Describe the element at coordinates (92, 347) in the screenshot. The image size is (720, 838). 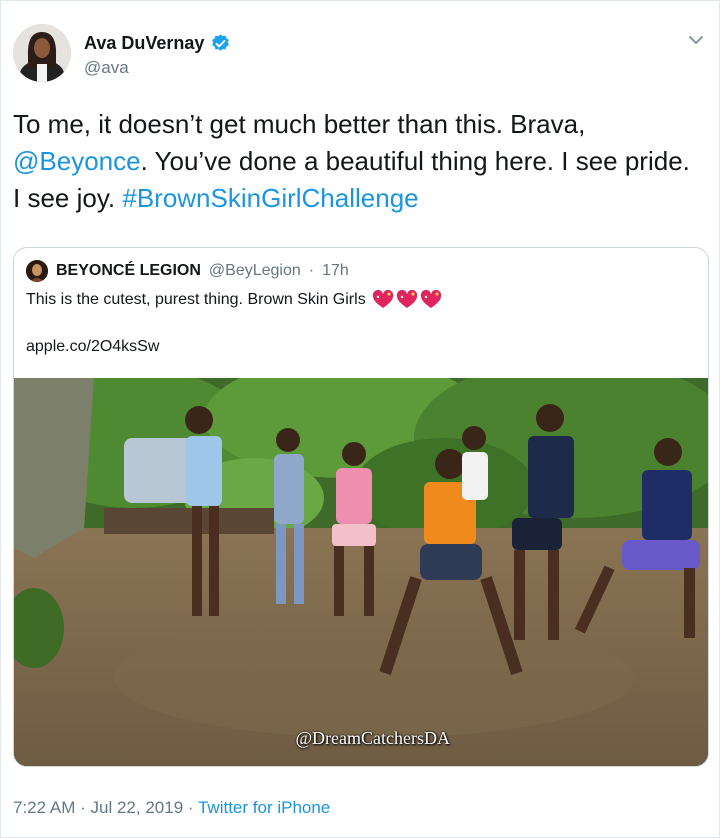
I see `quoted-link: apple.co/2O4ksSw` at that location.